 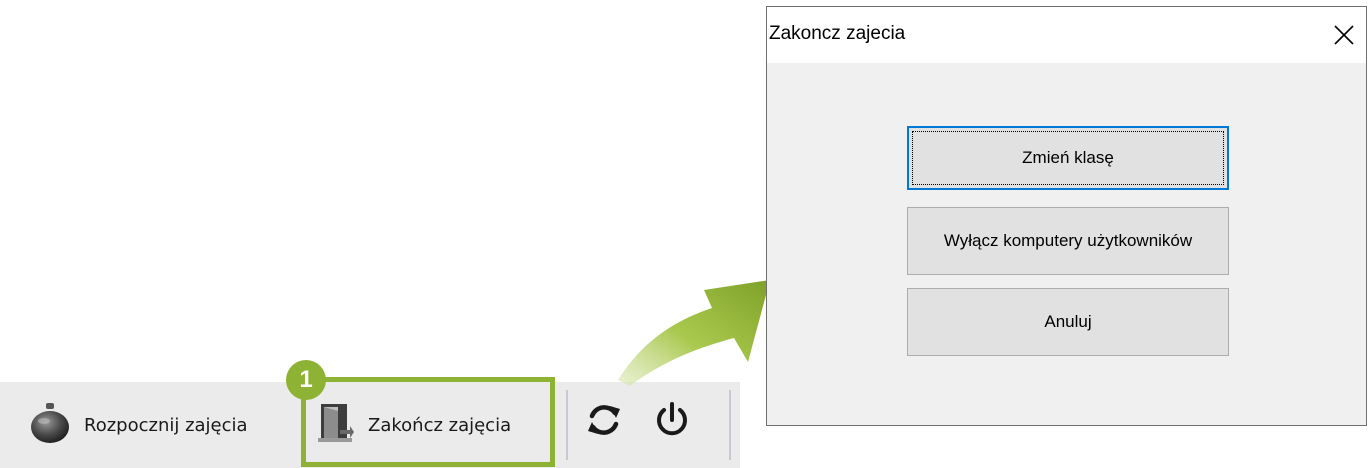 I want to click on green-arrow-icon, so click(x=690, y=322).